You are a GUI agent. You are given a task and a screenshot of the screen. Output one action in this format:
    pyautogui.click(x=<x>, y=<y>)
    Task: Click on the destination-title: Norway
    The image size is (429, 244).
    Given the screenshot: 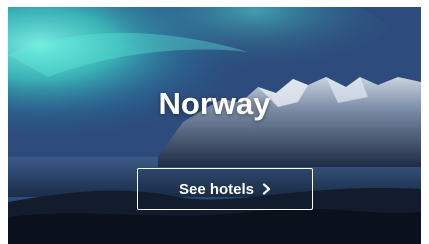 What is the action you would take?
    pyautogui.click(x=214, y=103)
    